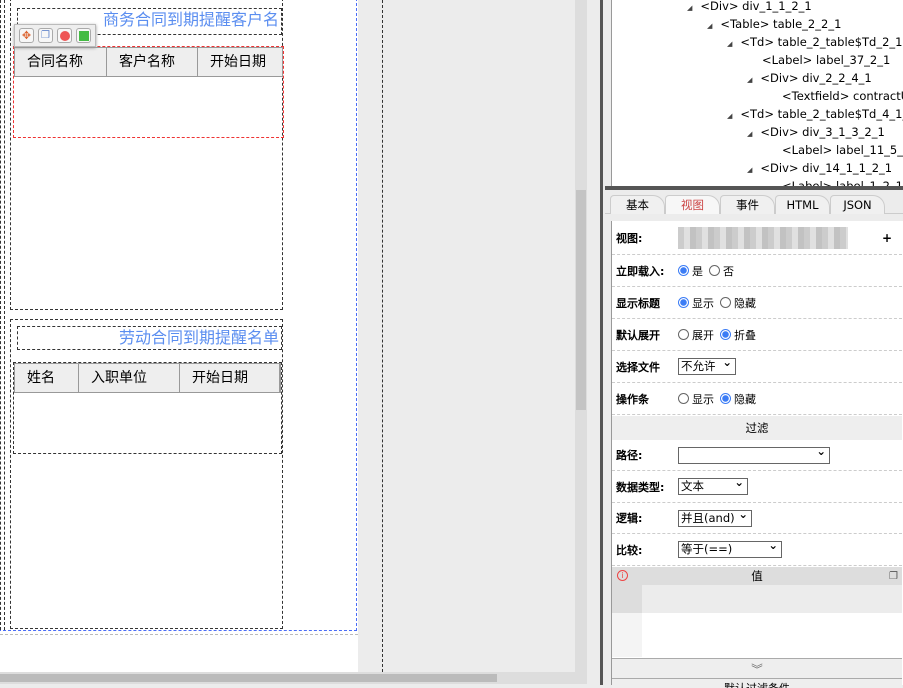 This screenshot has width=903, height=688. Describe the element at coordinates (638, 335) in the screenshot. I see `expand-label: 默认展开` at that location.